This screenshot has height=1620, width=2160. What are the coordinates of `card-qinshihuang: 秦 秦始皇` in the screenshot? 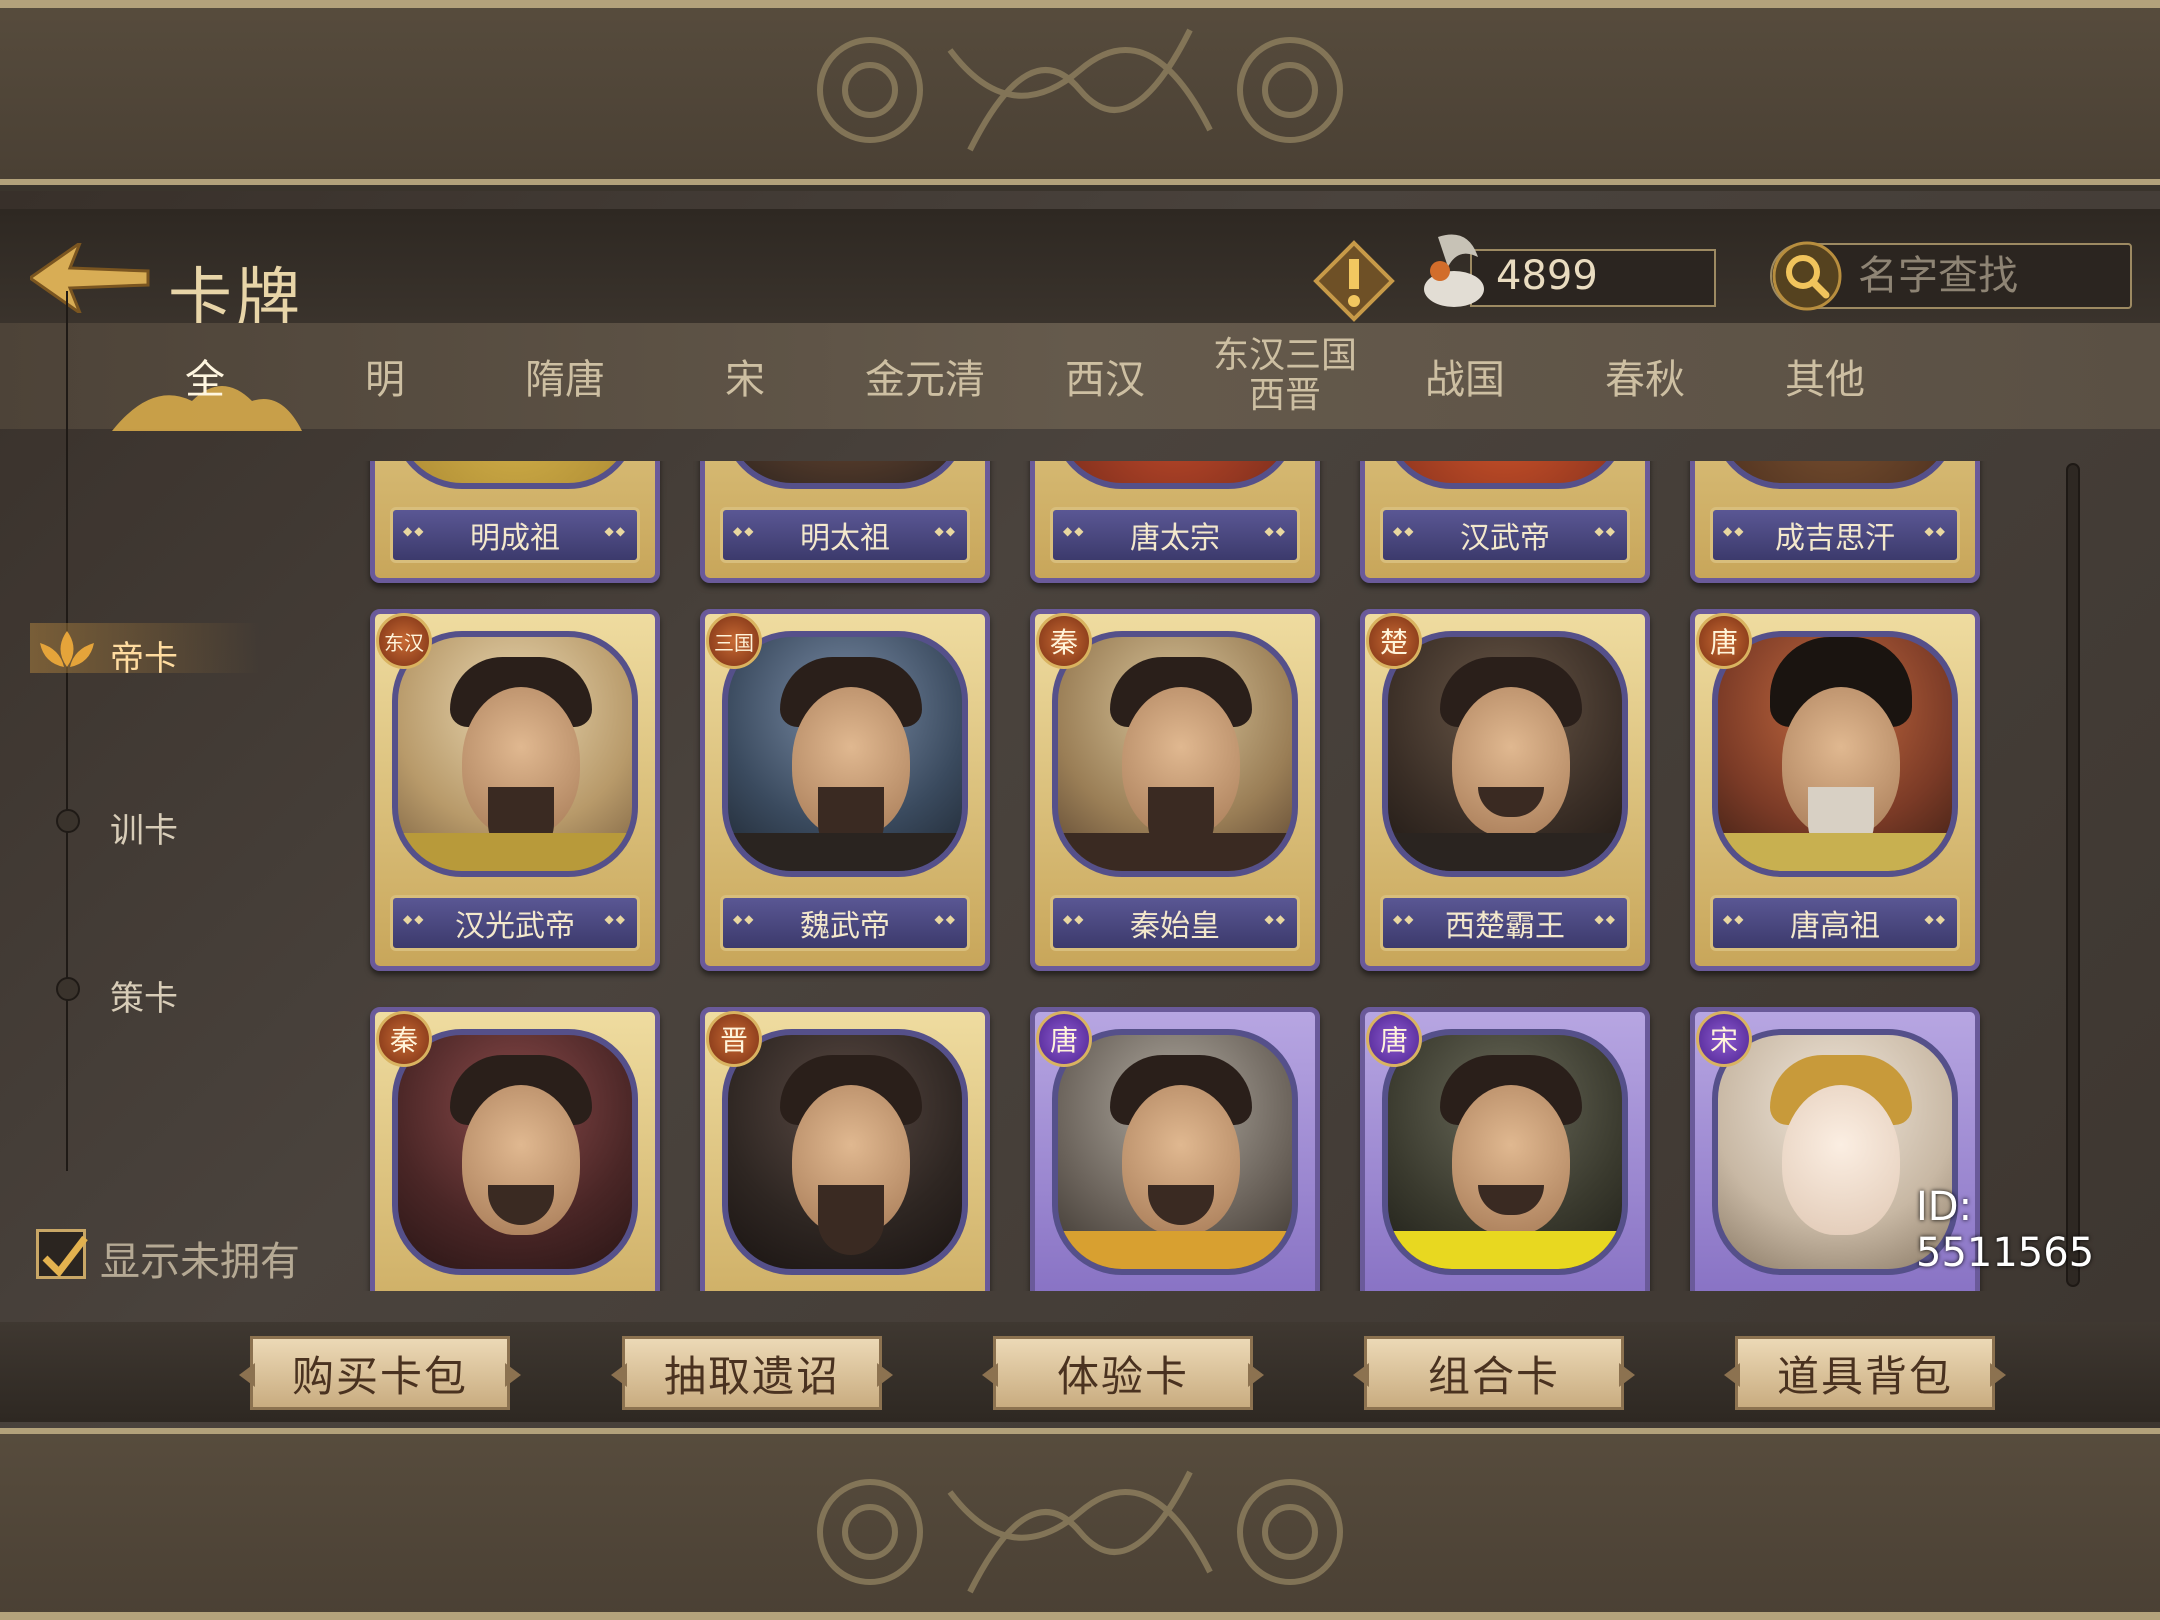 It's located at (1175, 790).